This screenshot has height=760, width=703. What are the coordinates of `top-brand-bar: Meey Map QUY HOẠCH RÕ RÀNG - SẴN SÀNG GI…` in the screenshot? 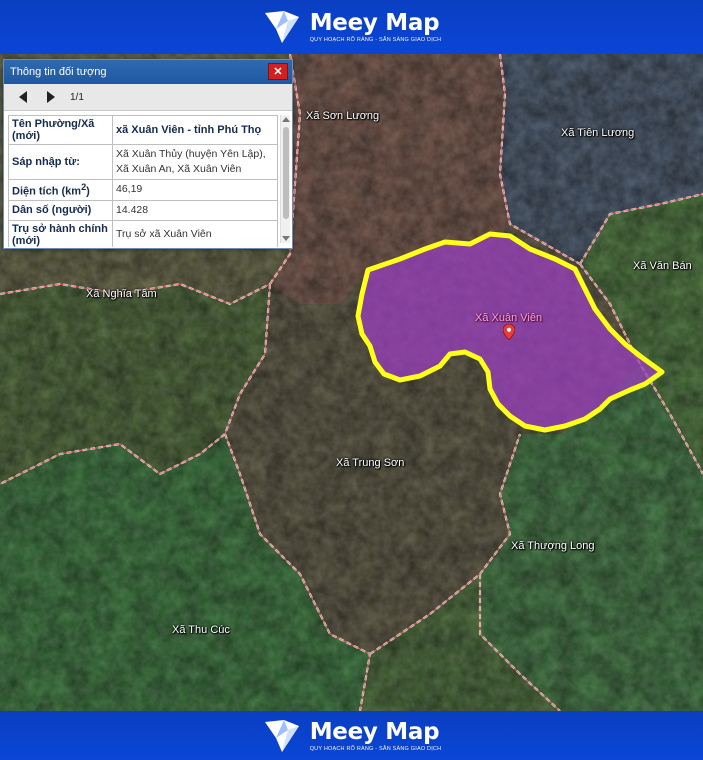 It's located at (351, 27).